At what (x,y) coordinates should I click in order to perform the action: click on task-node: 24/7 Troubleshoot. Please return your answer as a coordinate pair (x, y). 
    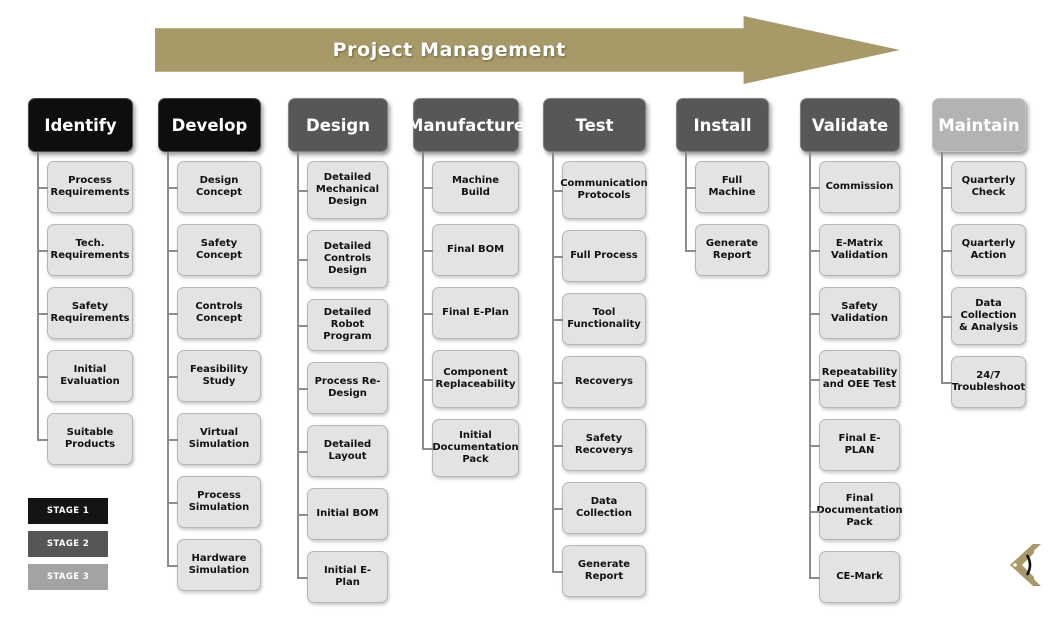
    Looking at the image, I should click on (983, 382).